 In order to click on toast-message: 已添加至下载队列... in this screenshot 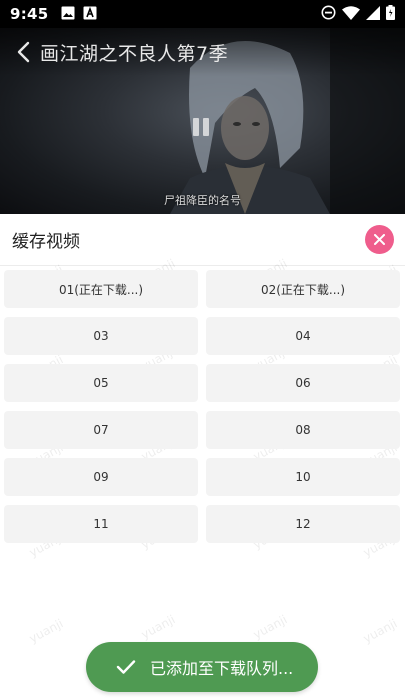, I will do `click(222, 668)`.